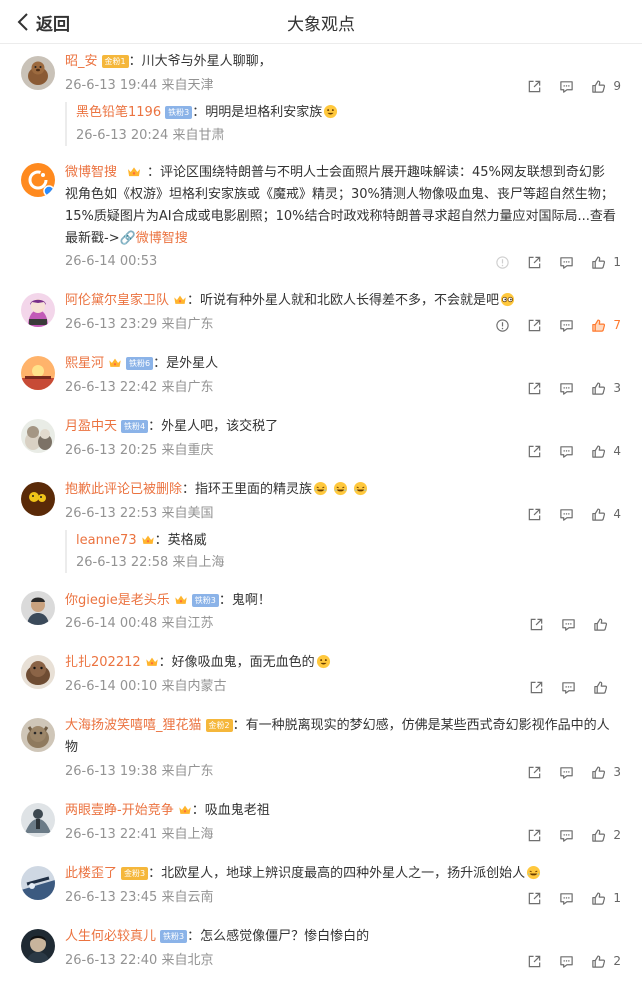  I want to click on comment-text-line: ：评论区围绕特朗普与不明人士会面照片展开趣味解读：45%网友联想到奇幻影, so click(376, 172).